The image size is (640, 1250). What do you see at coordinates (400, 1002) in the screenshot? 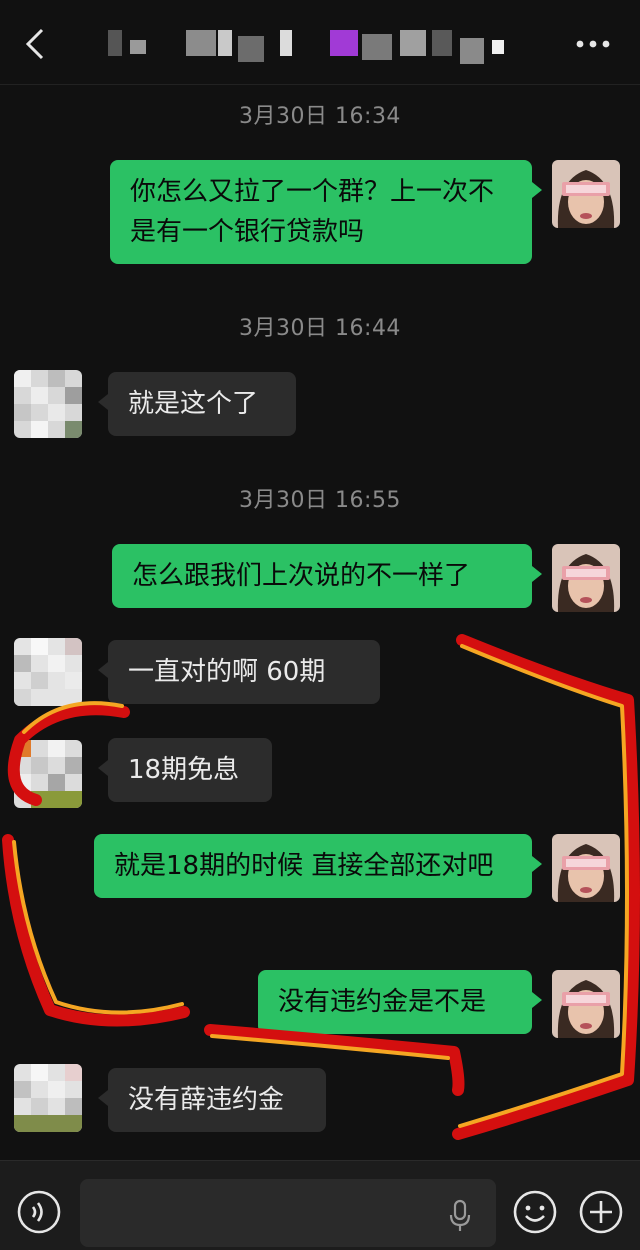
I see `outgoing-message: 没有违约金是不是` at bounding box center [400, 1002].